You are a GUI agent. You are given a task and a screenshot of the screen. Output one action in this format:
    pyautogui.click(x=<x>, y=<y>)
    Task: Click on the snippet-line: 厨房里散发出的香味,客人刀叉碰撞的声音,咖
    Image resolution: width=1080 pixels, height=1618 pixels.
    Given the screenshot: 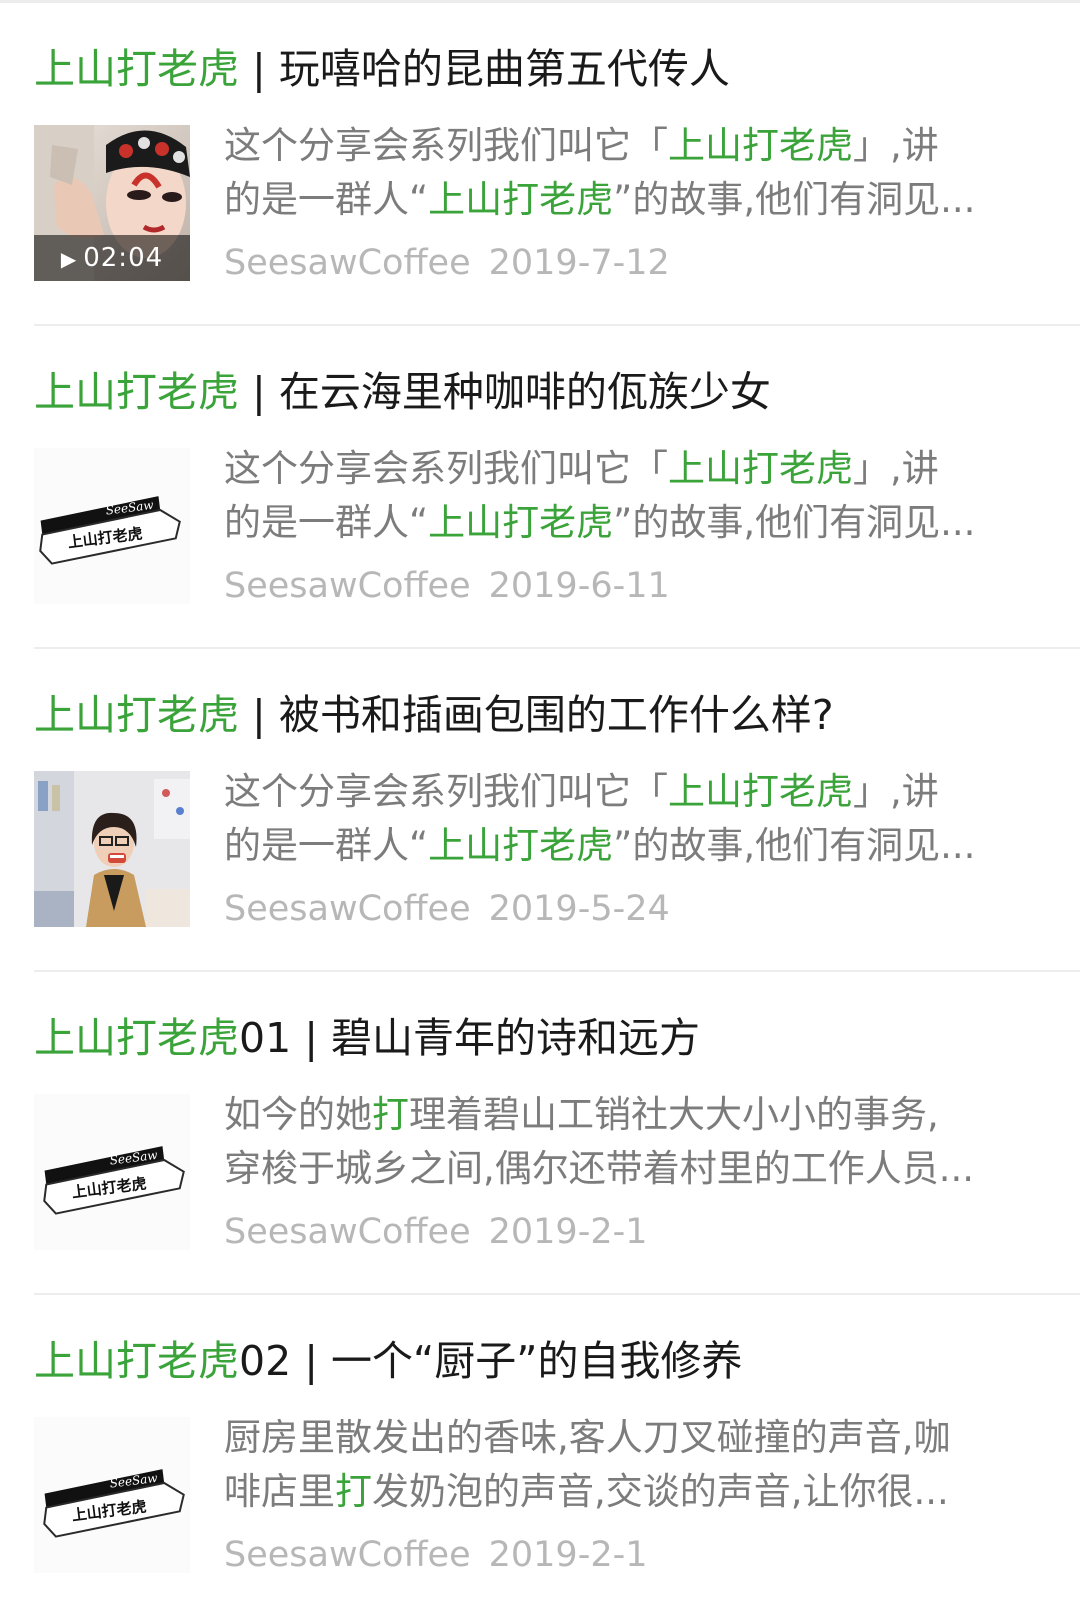 What is the action you would take?
    pyautogui.click(x=639, y=1438)
    